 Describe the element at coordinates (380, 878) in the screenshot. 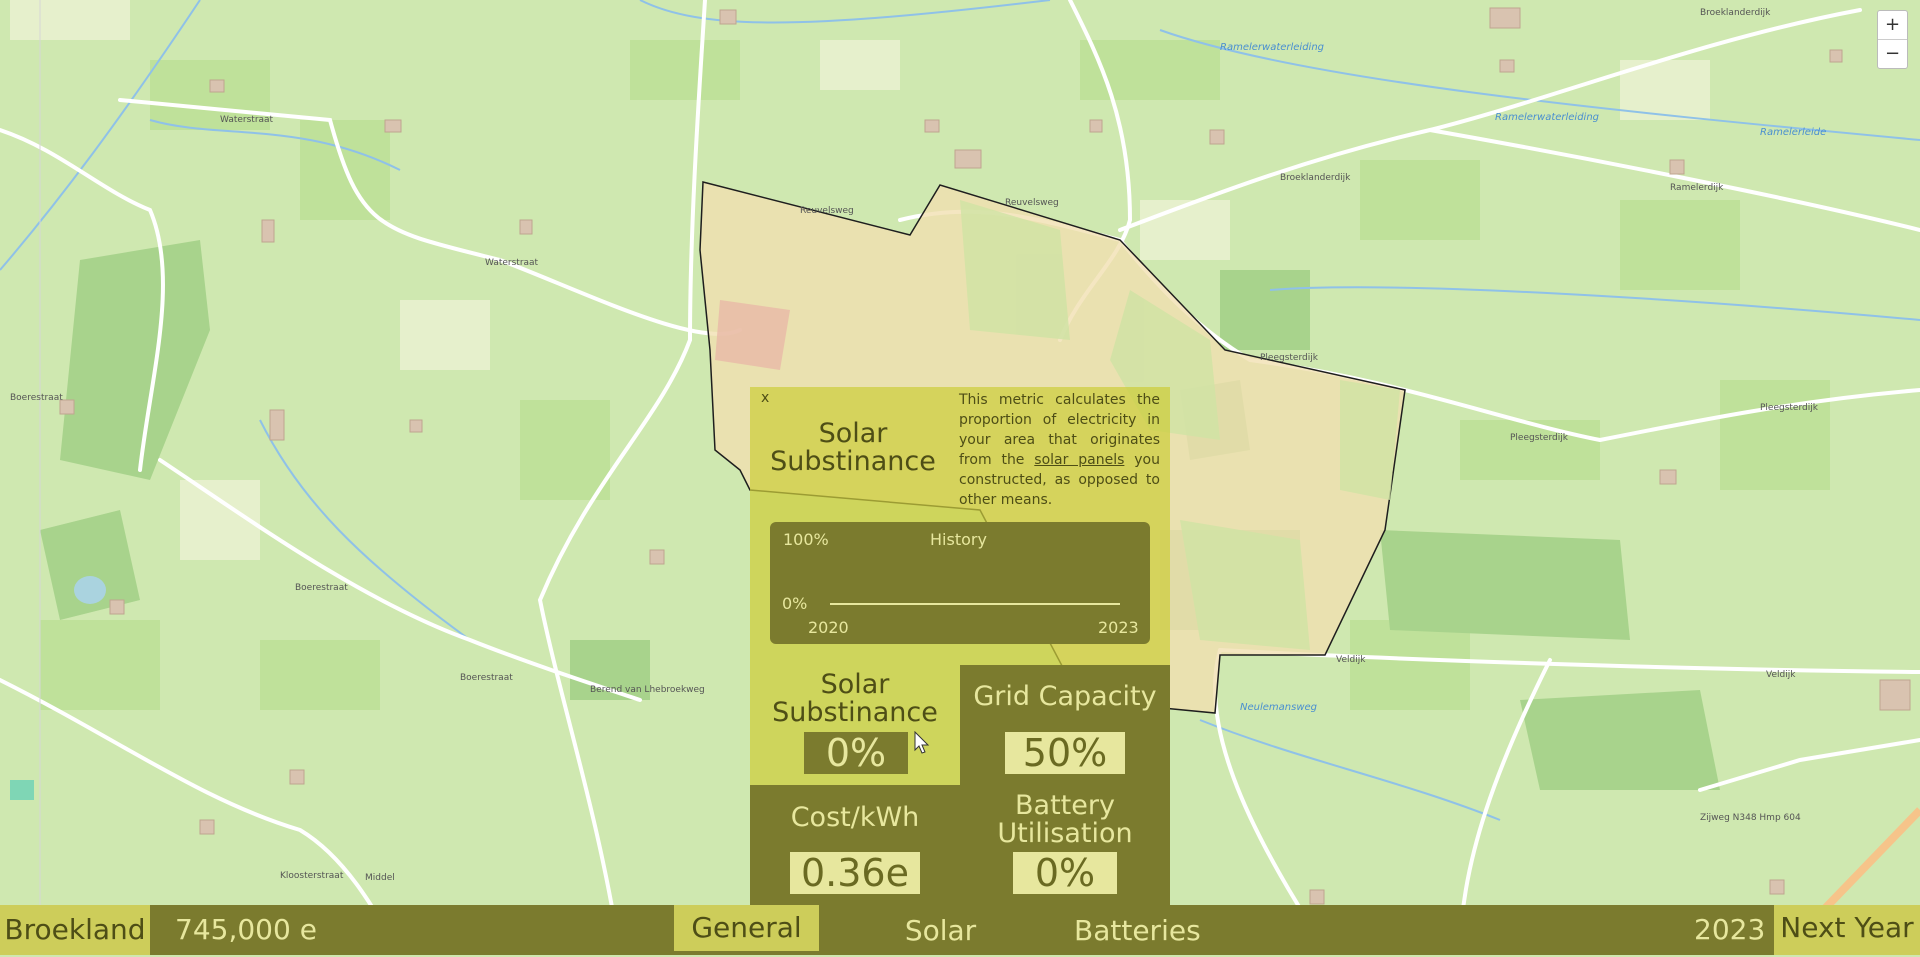

I see `street-label: Middel` at that location.